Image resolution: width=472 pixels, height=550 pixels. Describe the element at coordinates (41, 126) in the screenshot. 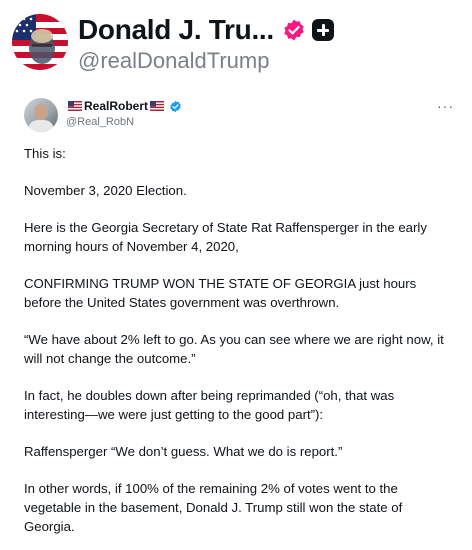

I see `avatar-shirt` at that location.